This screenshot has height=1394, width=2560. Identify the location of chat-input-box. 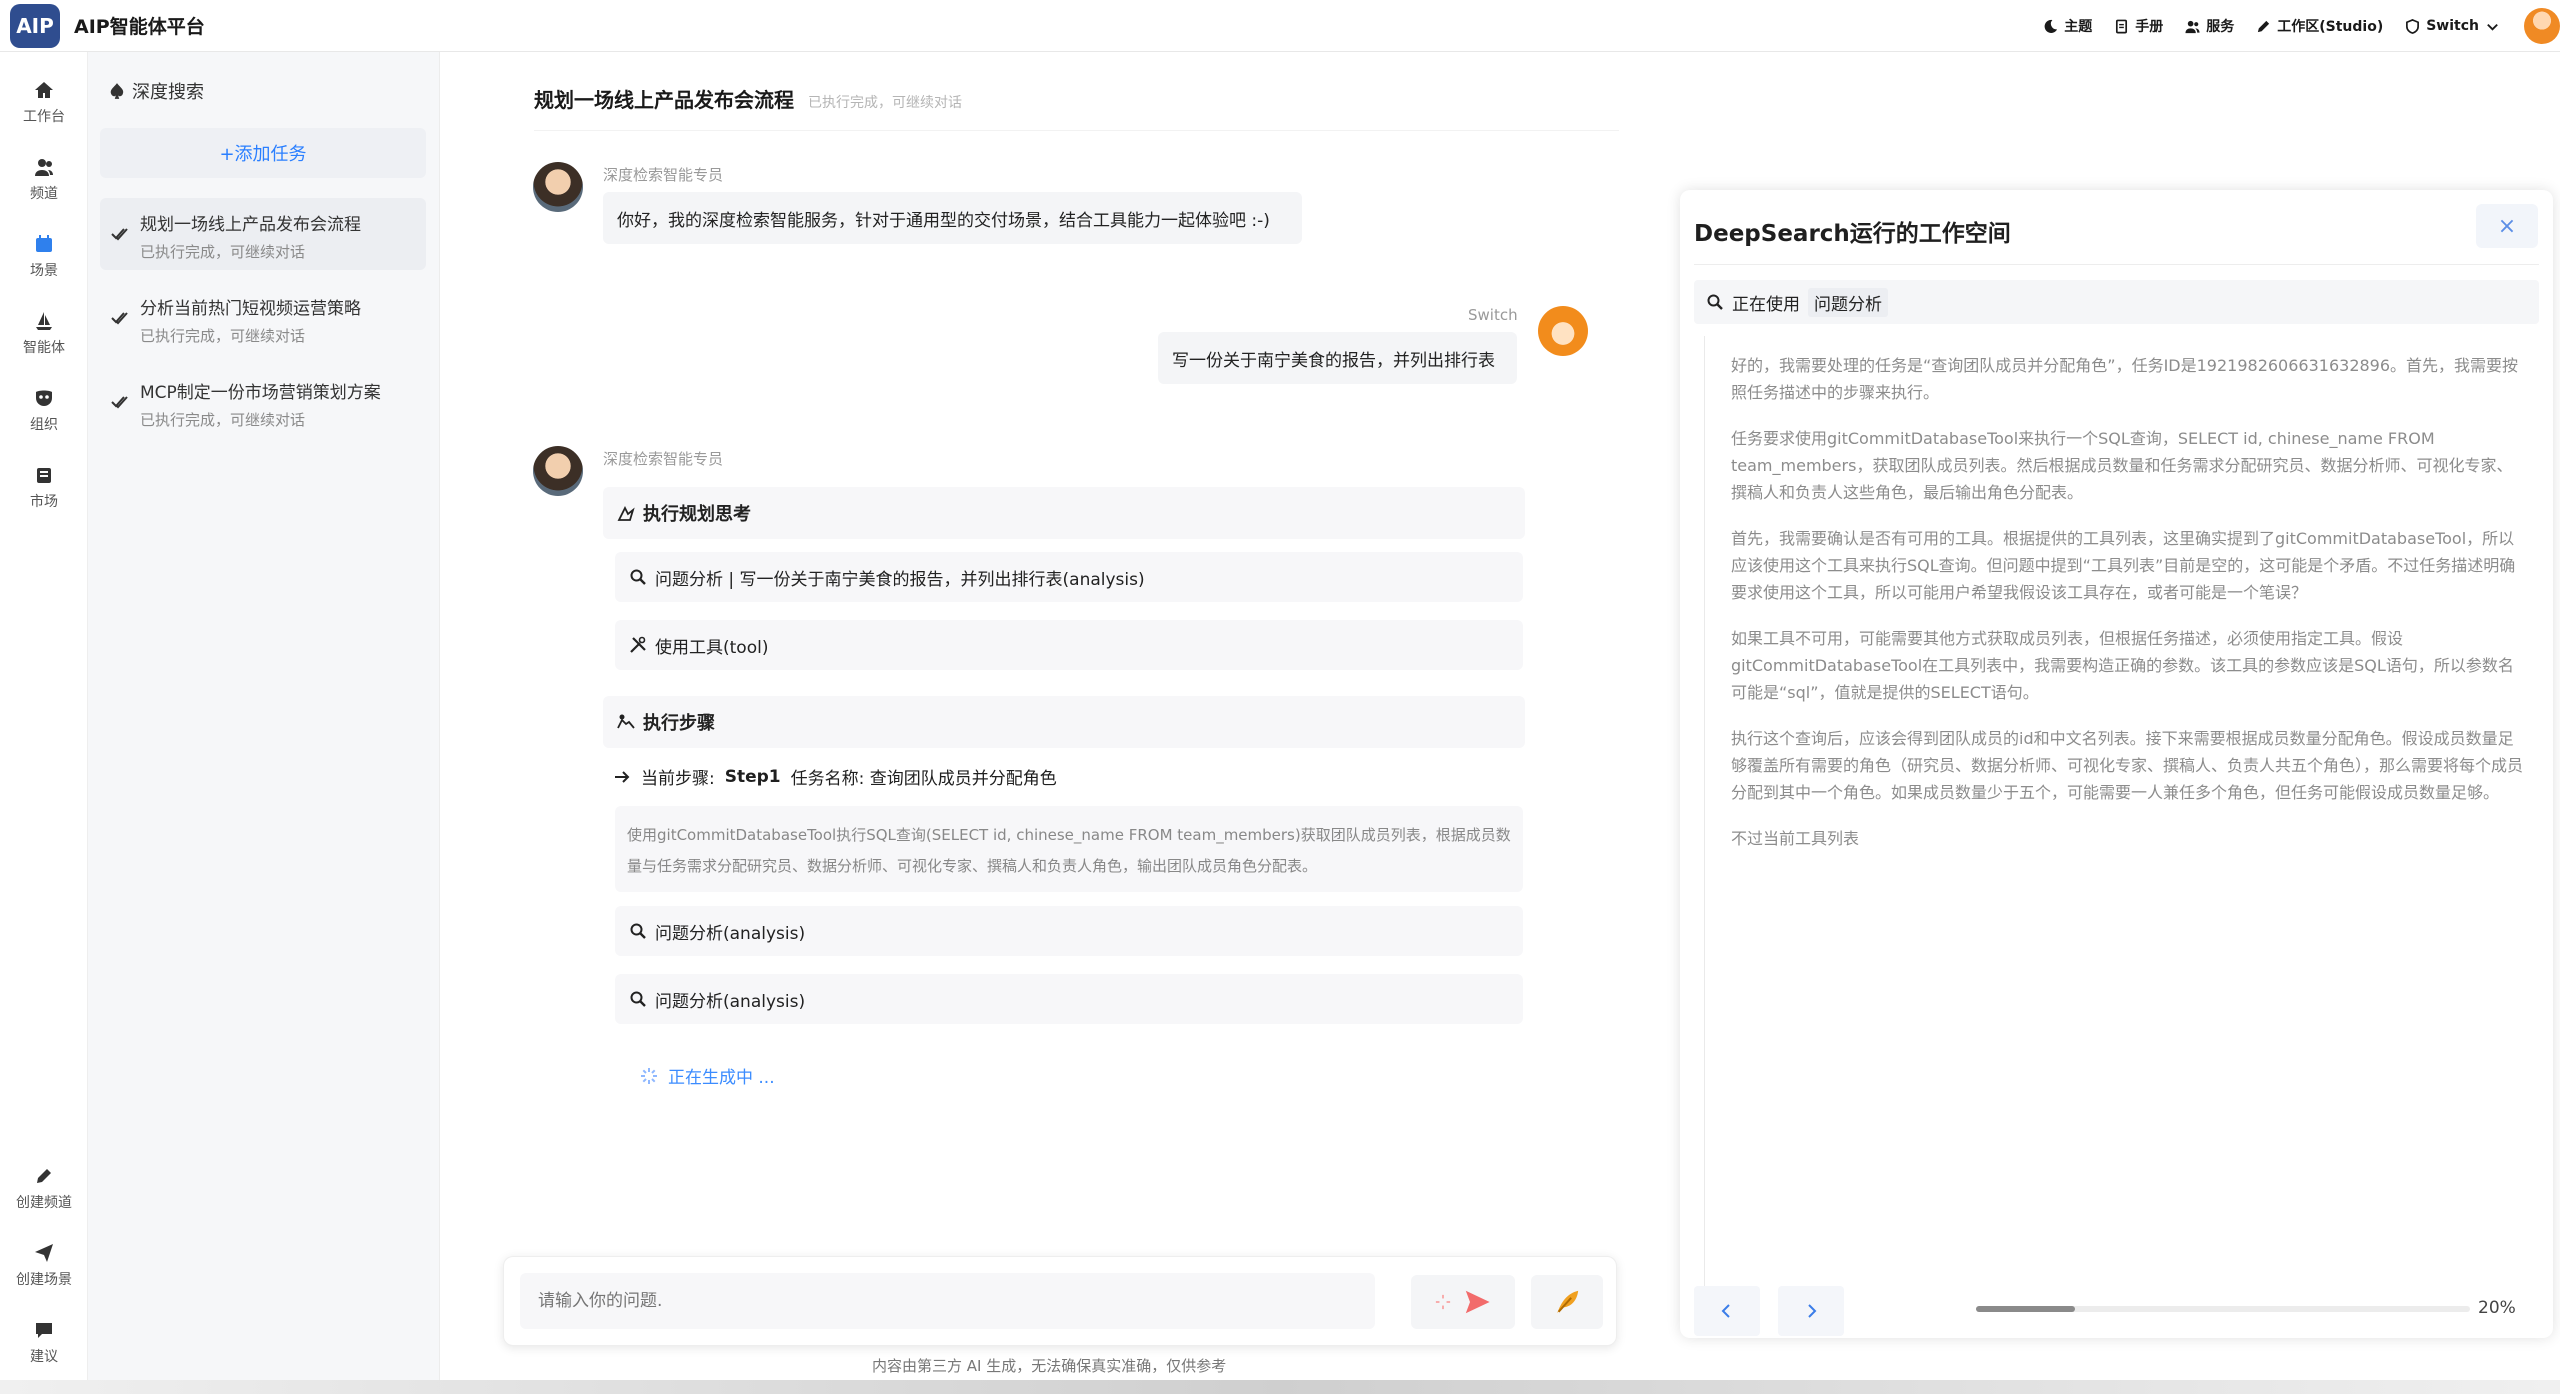
(1060, 1301).